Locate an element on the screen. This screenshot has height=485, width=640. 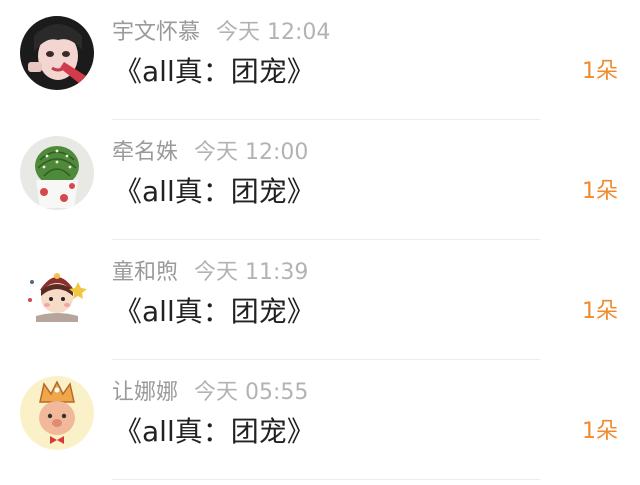
username: 让娜娜 is located at coordinates (145, 392).